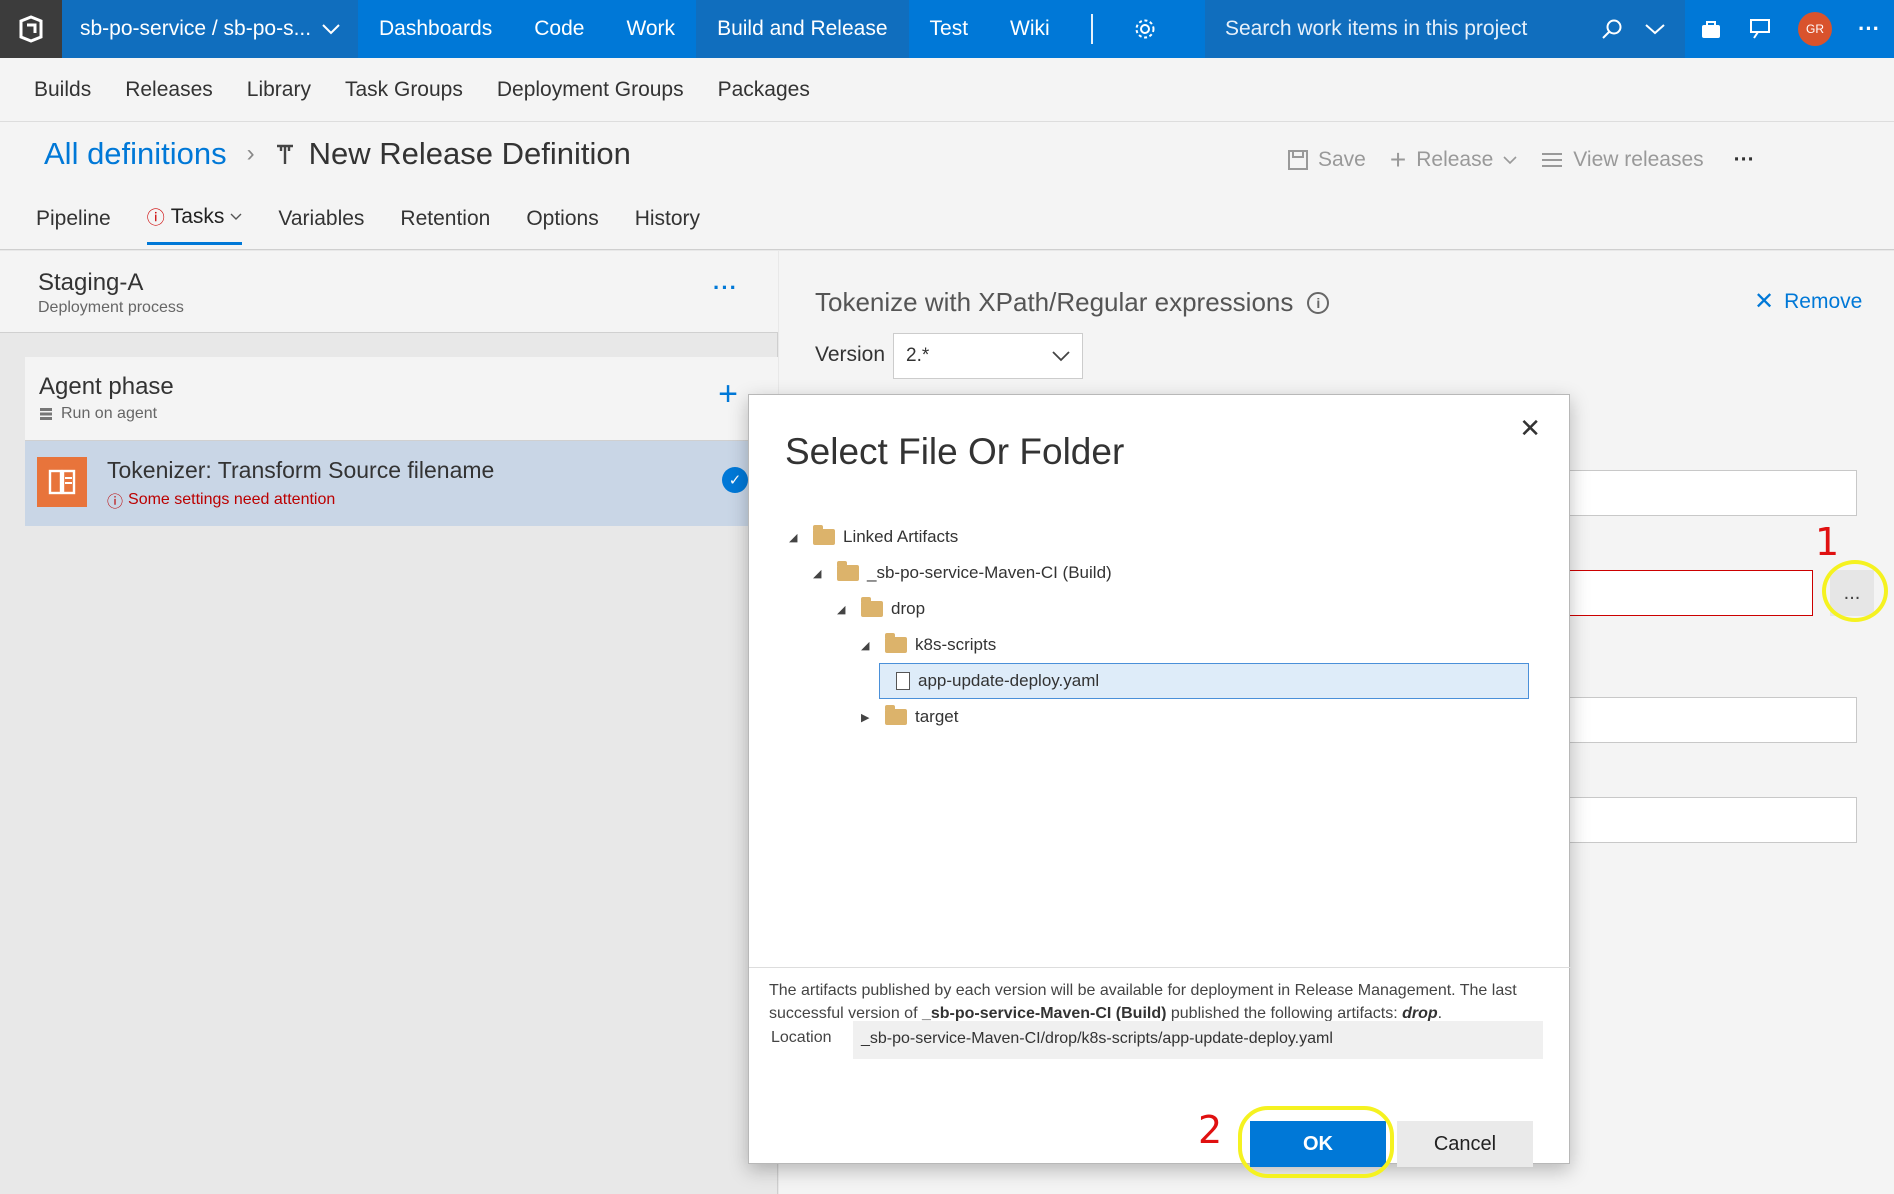 Image resolution: width=1894 pixels, height=1194 pixels. I want to click on tree-node-target: ▶ target, so click(1159, 717).